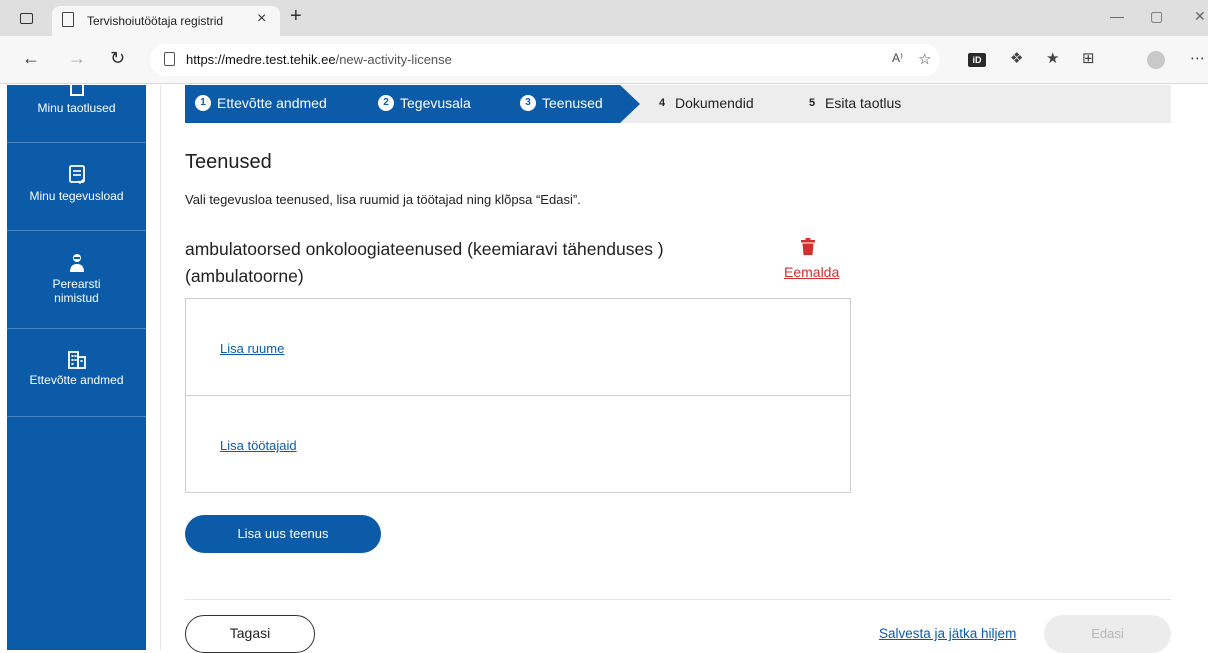 Image resolution: width=1208 pixels, height=653 pixels. Describe the element at coordinates (1088, 58) in the screenshot. I see `collections-icon: ⊞` at that location.